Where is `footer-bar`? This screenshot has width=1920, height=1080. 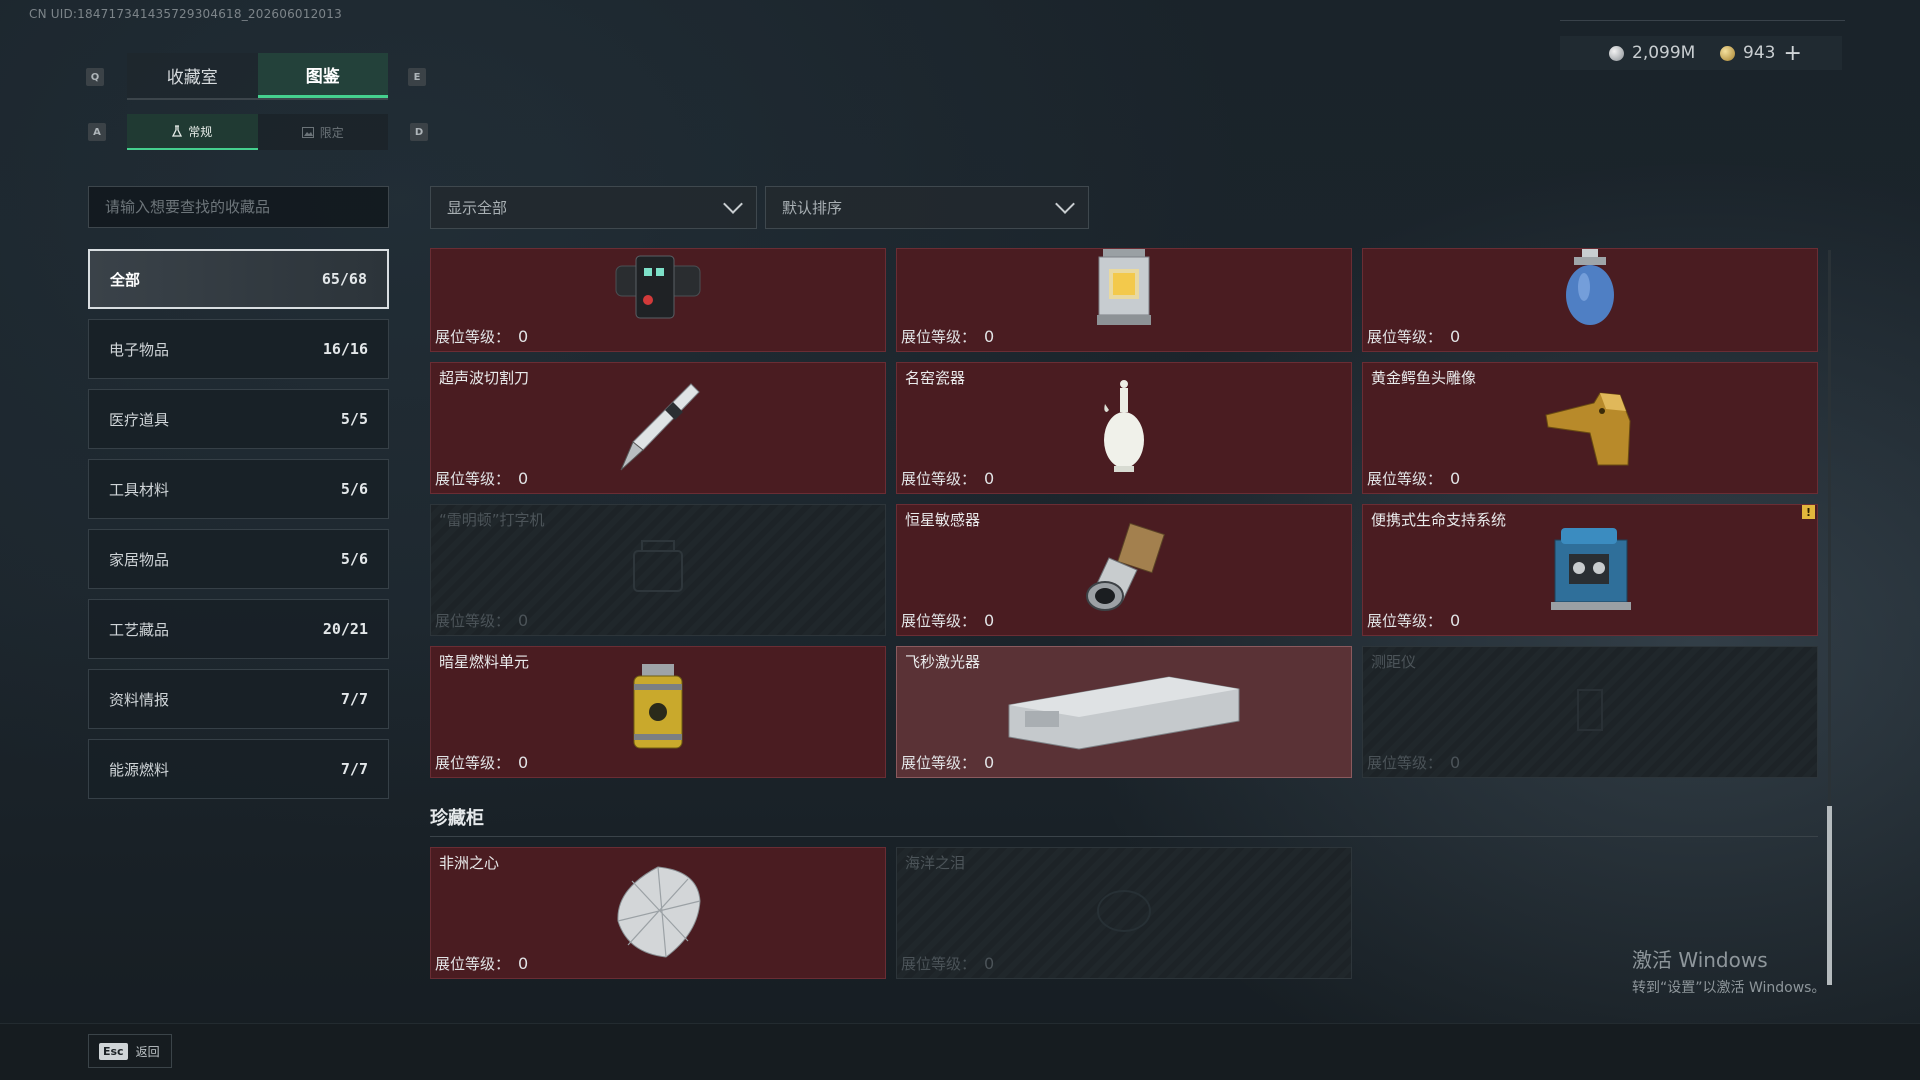 footer-bar is located at coordinates (960, 1051).